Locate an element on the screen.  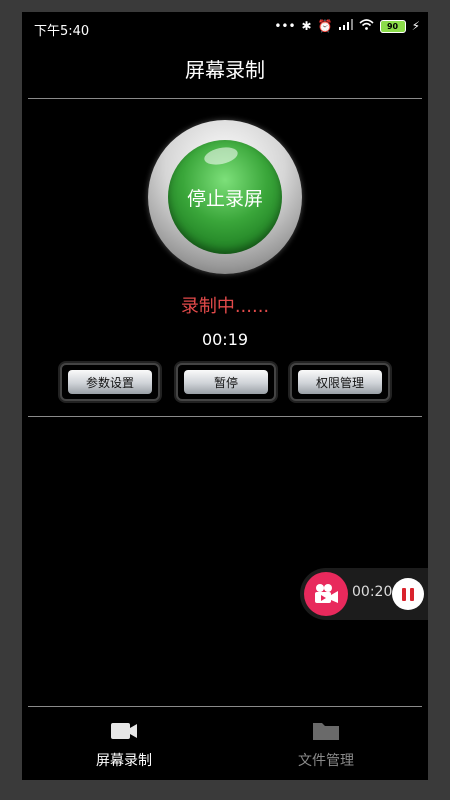
bottom-nav-divider is located at coordinates (225, 706).